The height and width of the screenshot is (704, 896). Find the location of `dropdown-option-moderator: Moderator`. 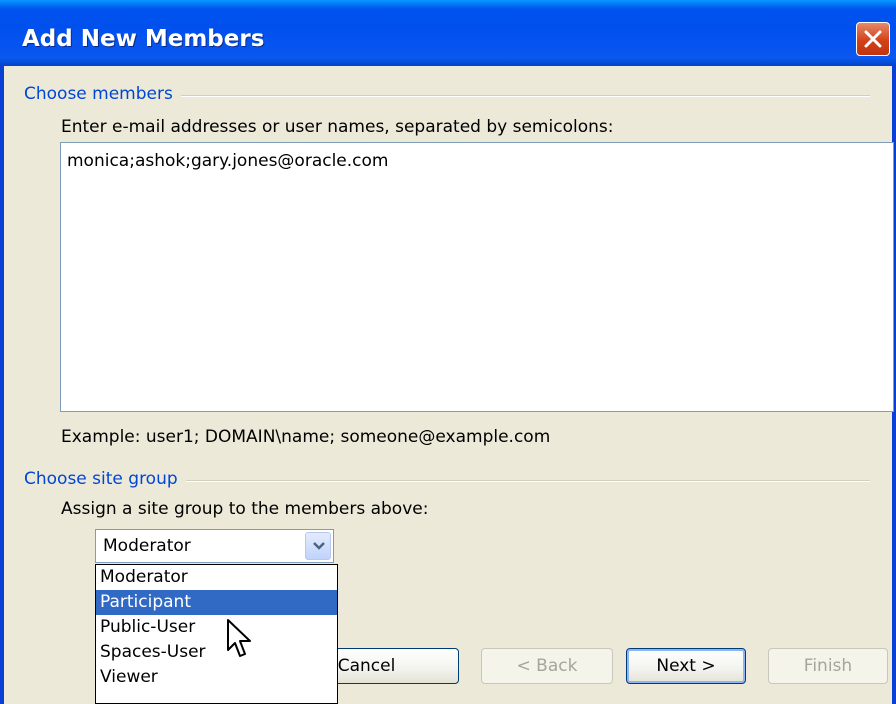

dropdown-option-moderator: Moderator is located at coordinates (216, 577).